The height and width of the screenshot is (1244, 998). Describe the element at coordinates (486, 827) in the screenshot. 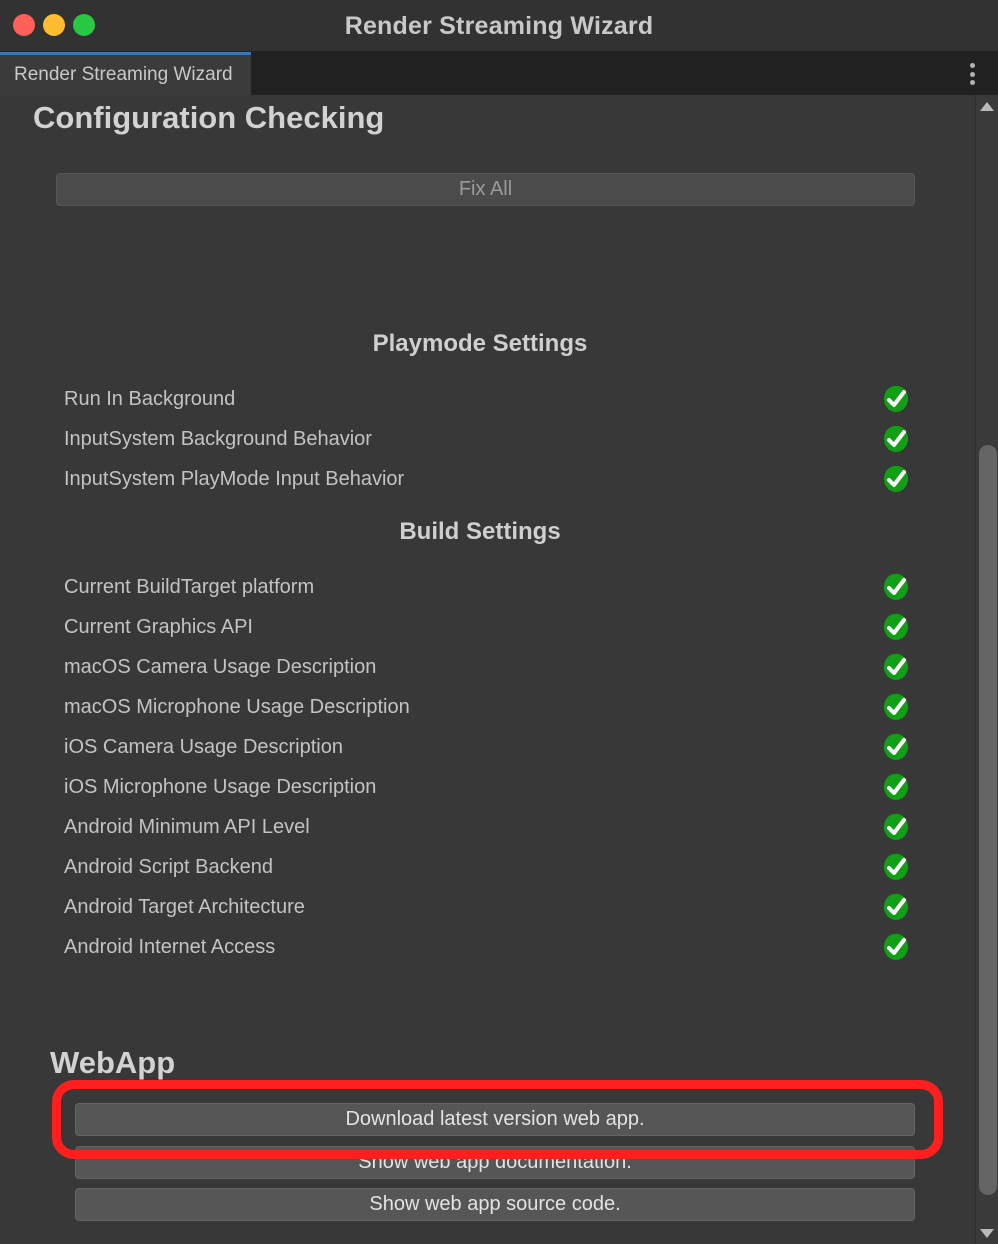

I see `check-row-android-minimum-api-level: Android Minimum API Level` at that location.